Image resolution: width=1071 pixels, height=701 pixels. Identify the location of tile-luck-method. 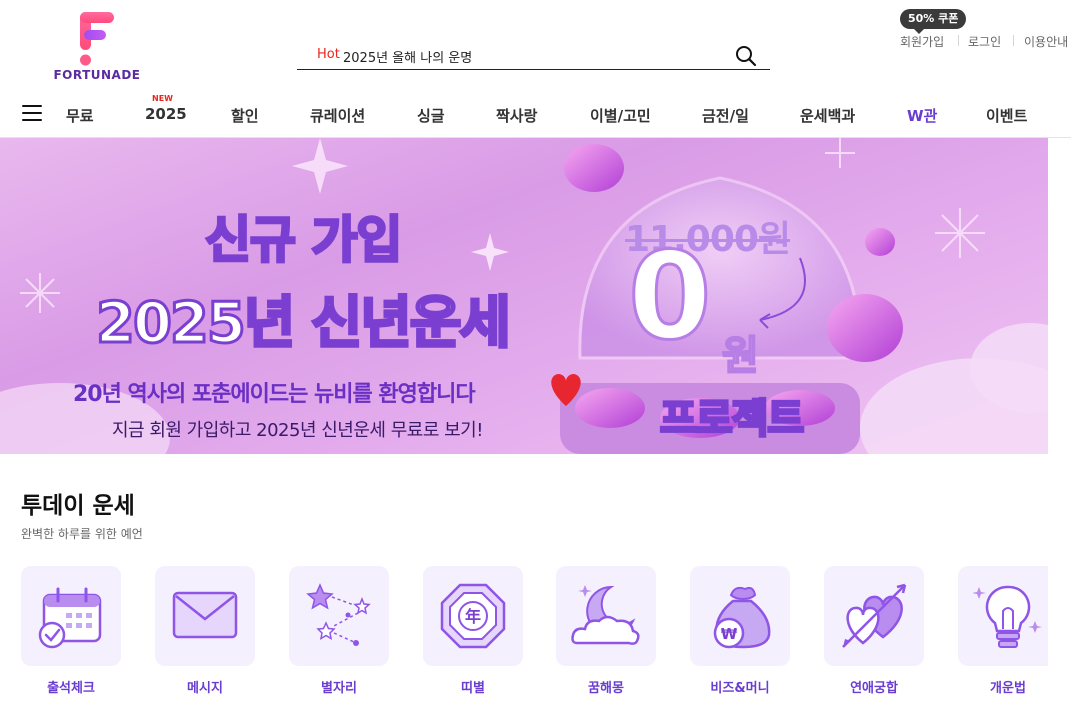
(1003, 616).